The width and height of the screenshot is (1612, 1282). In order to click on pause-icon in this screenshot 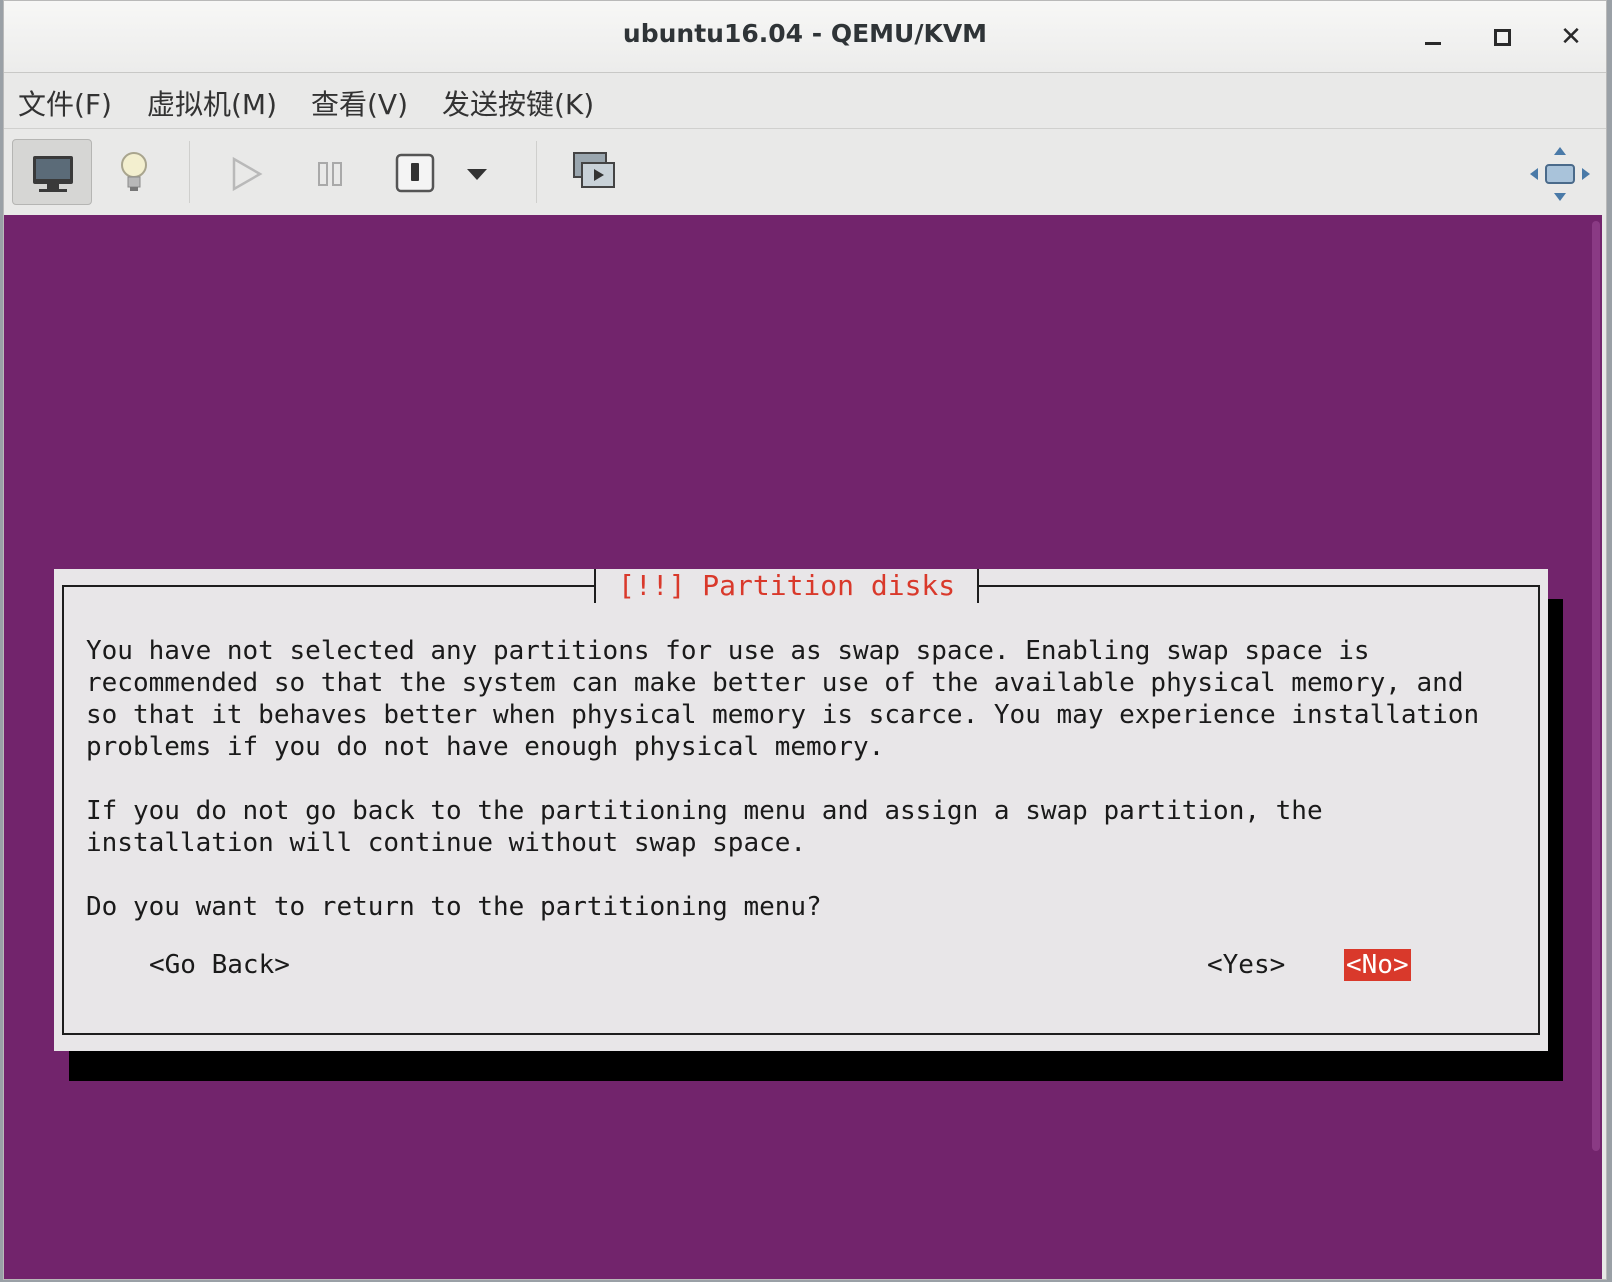, I will do `click(330, 174)`.